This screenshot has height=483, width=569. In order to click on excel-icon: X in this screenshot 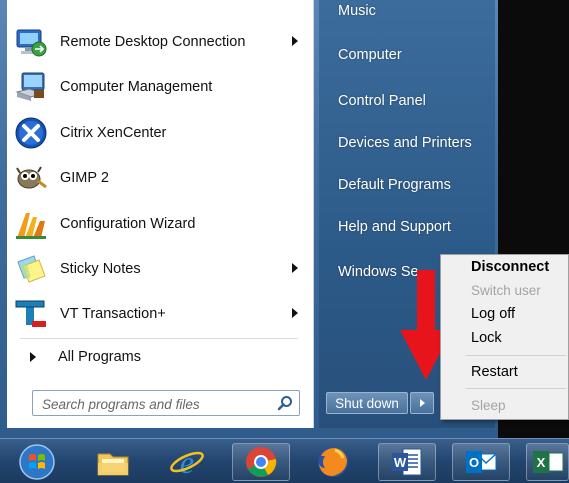, I will do `click(547, 462)`.